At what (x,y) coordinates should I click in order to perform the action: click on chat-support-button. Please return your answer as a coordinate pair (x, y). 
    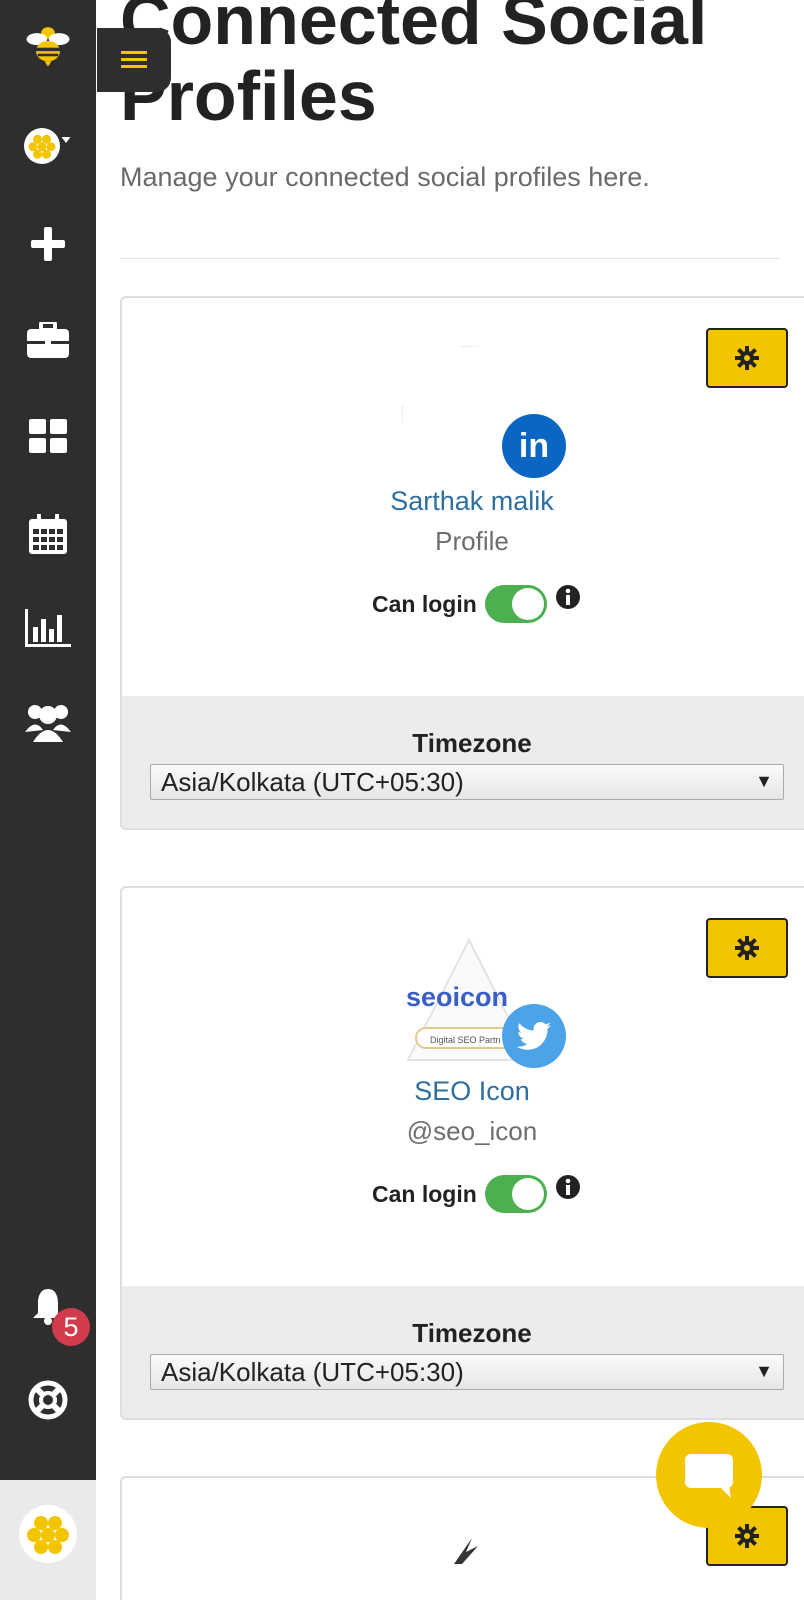
    Looking at the image, I should click on (709, 1475).